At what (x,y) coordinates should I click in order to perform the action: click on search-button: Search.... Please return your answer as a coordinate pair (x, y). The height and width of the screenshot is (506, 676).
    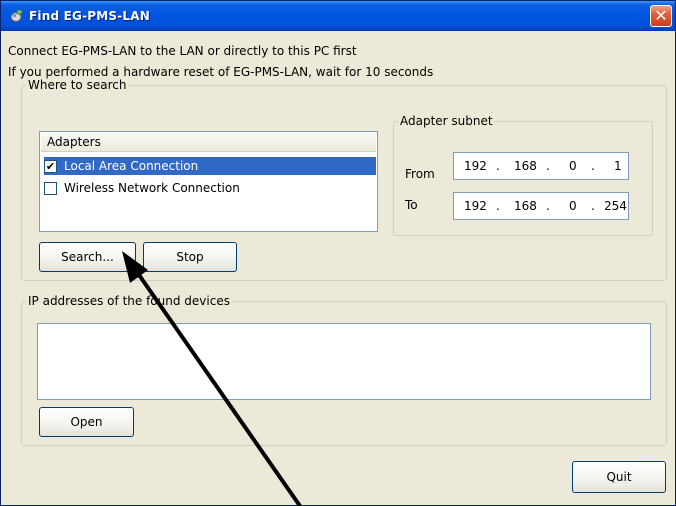
    Looking at the image, I should click on (87, 257).